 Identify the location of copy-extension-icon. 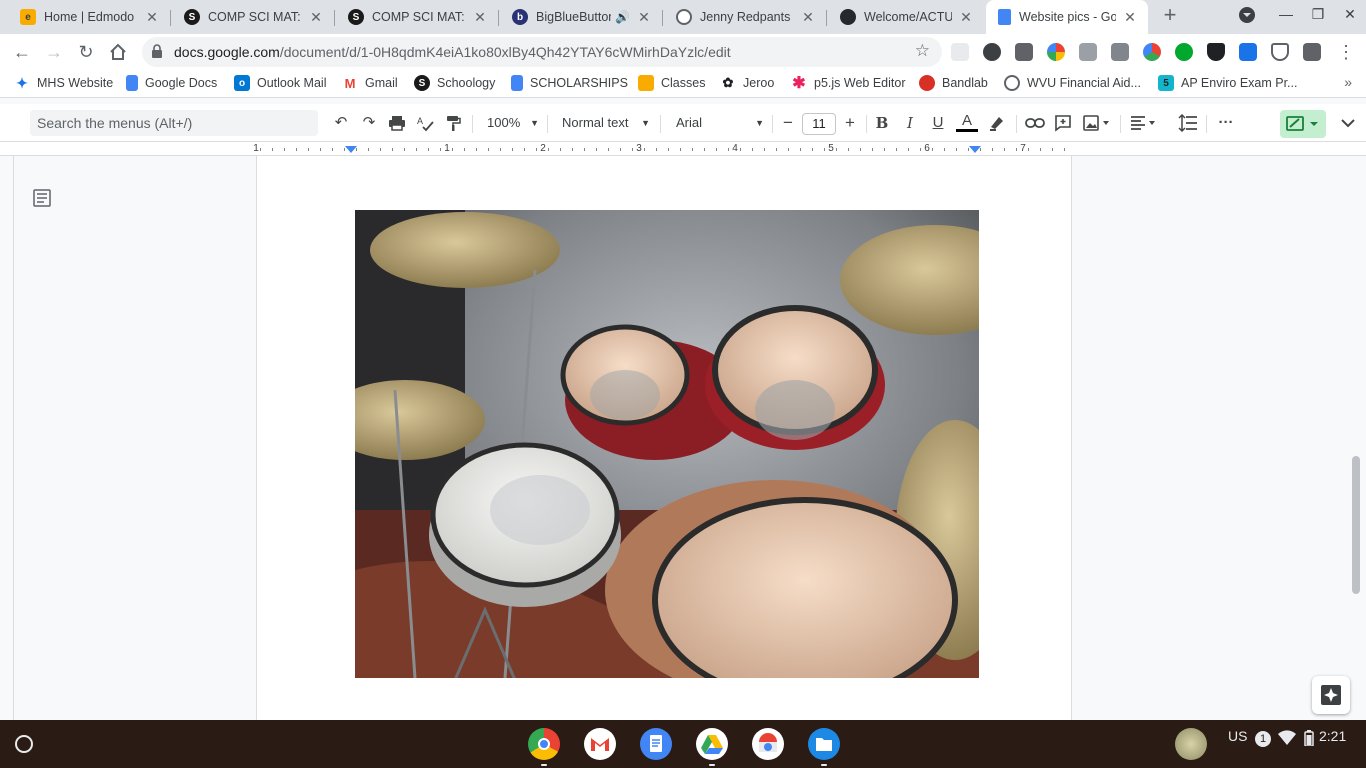
(1120, 52).